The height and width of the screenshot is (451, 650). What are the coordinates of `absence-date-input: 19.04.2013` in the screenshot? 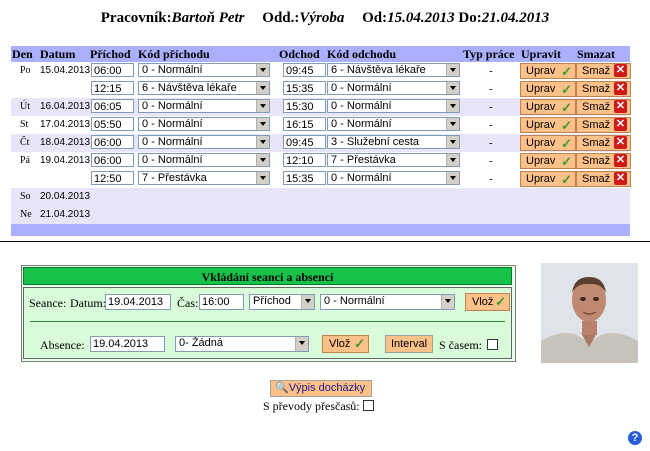 It's located at (127, 344).